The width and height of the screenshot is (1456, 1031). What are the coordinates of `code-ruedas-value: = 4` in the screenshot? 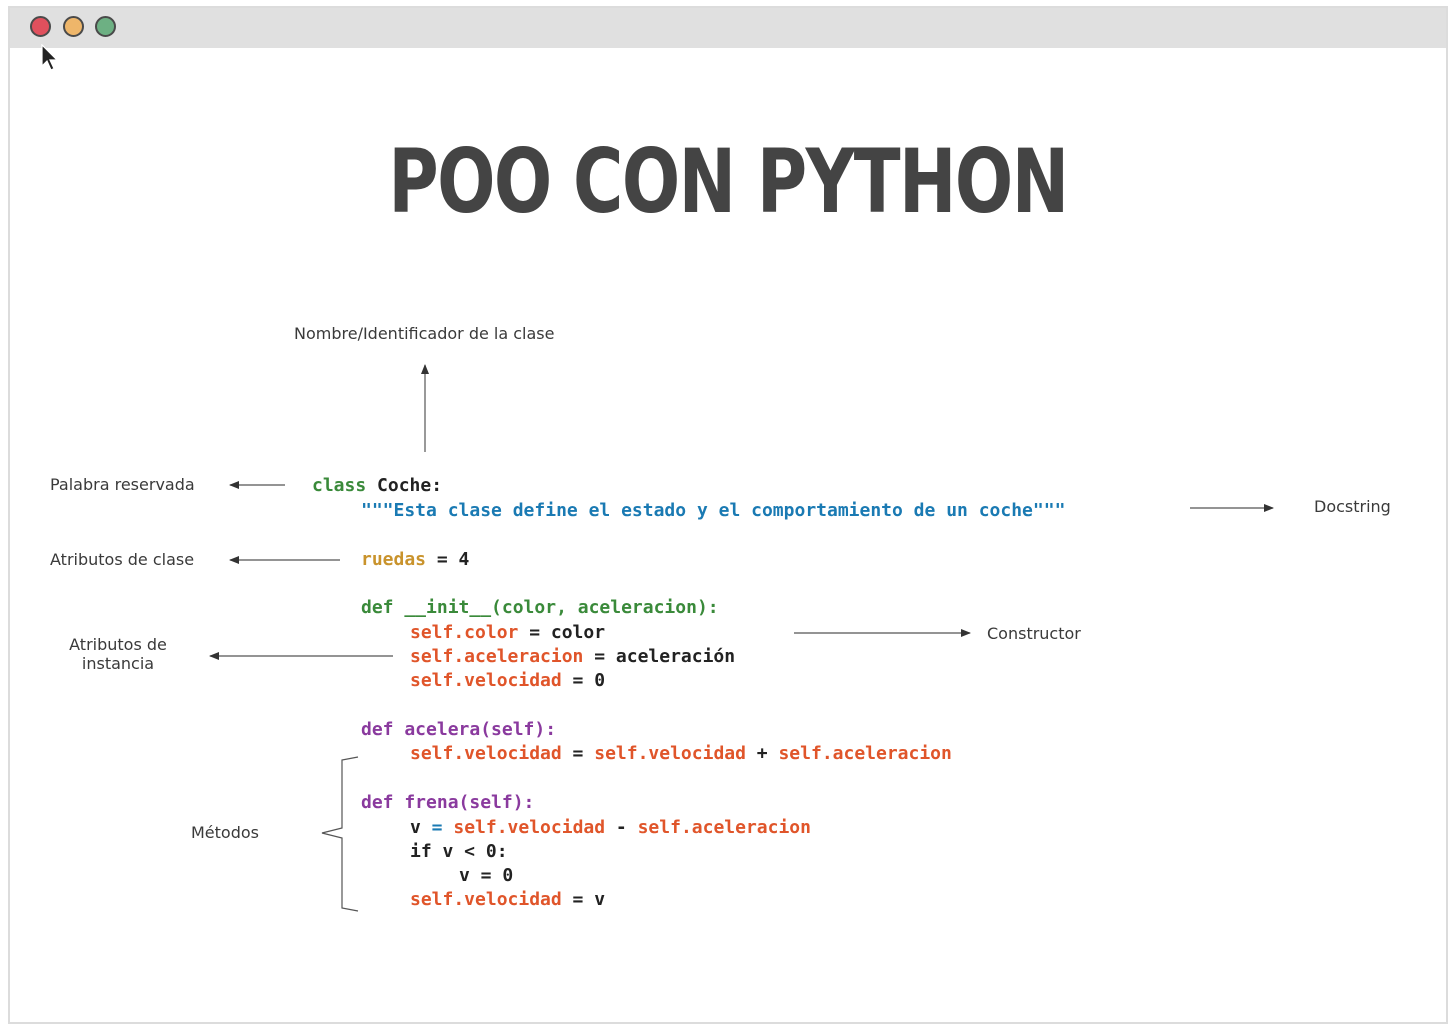 It's located at (448, 559).